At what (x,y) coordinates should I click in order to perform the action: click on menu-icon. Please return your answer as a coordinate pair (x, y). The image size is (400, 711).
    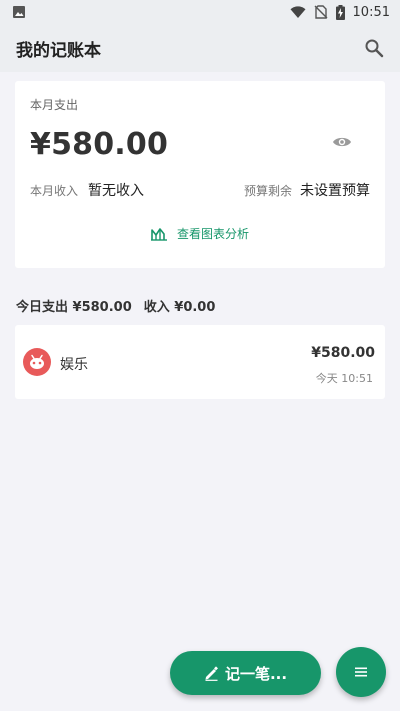
    Looking at the image, I should click on (361, 672).